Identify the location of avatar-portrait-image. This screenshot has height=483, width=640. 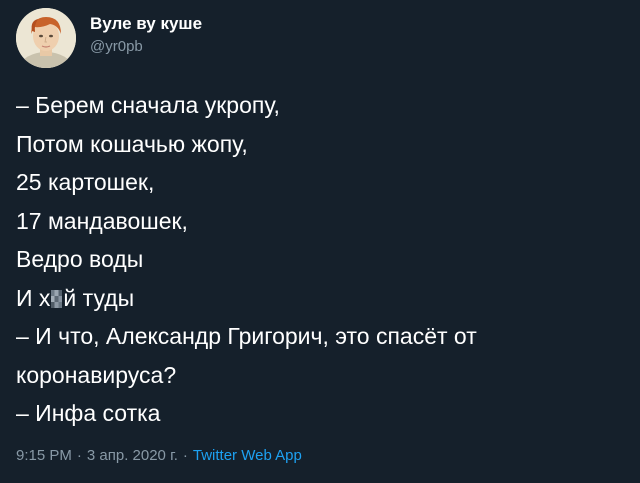
(46, 38).